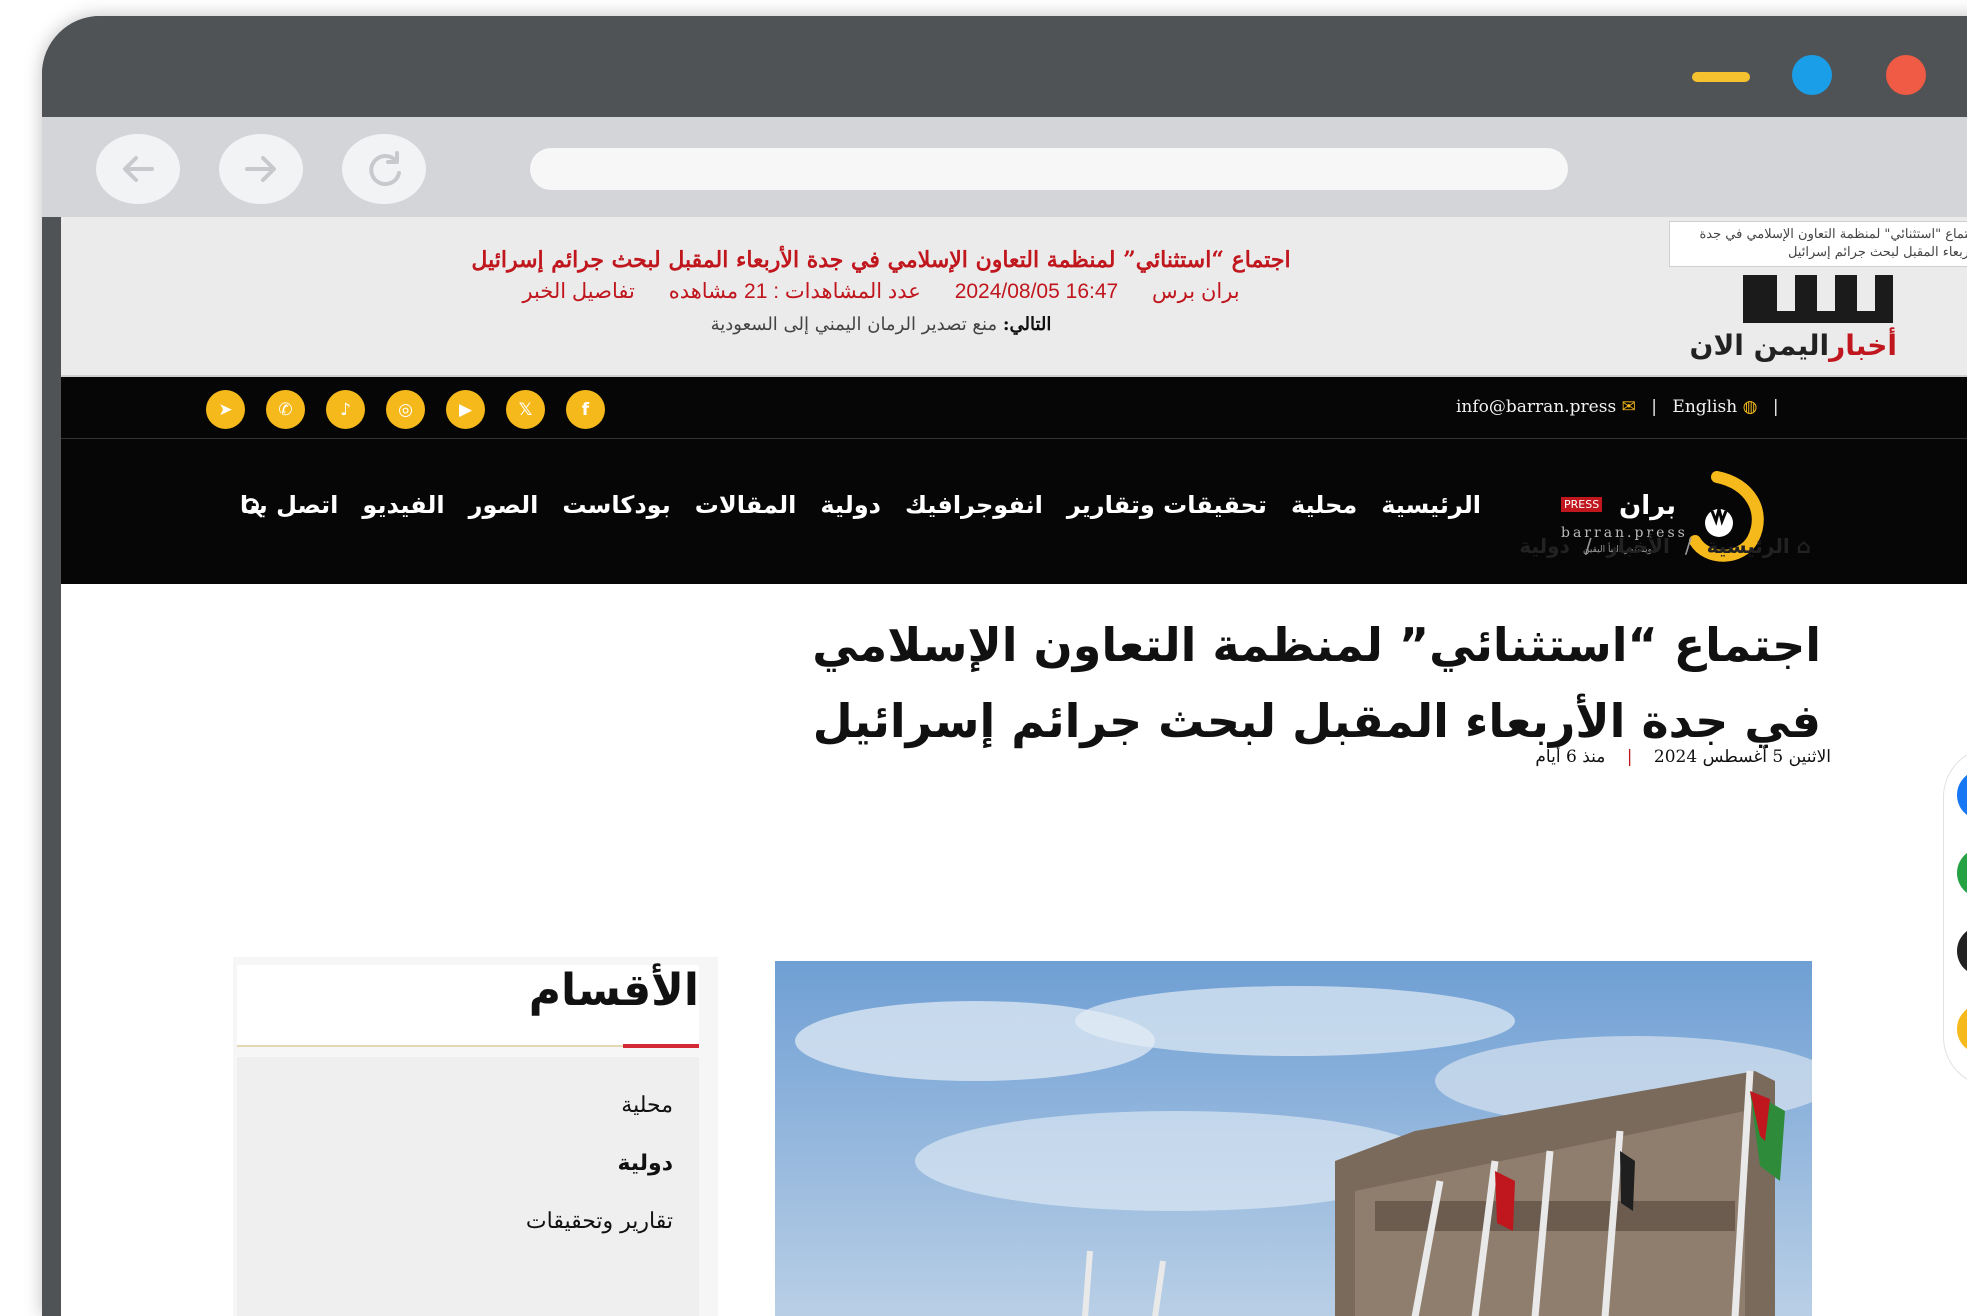 Image resolution: width=1967 pixels, height=1316 pixels. What do you see at coordinates (468, 1046) in the screenshot?
I see `categories-divider` at bounding box center [468, 1046].